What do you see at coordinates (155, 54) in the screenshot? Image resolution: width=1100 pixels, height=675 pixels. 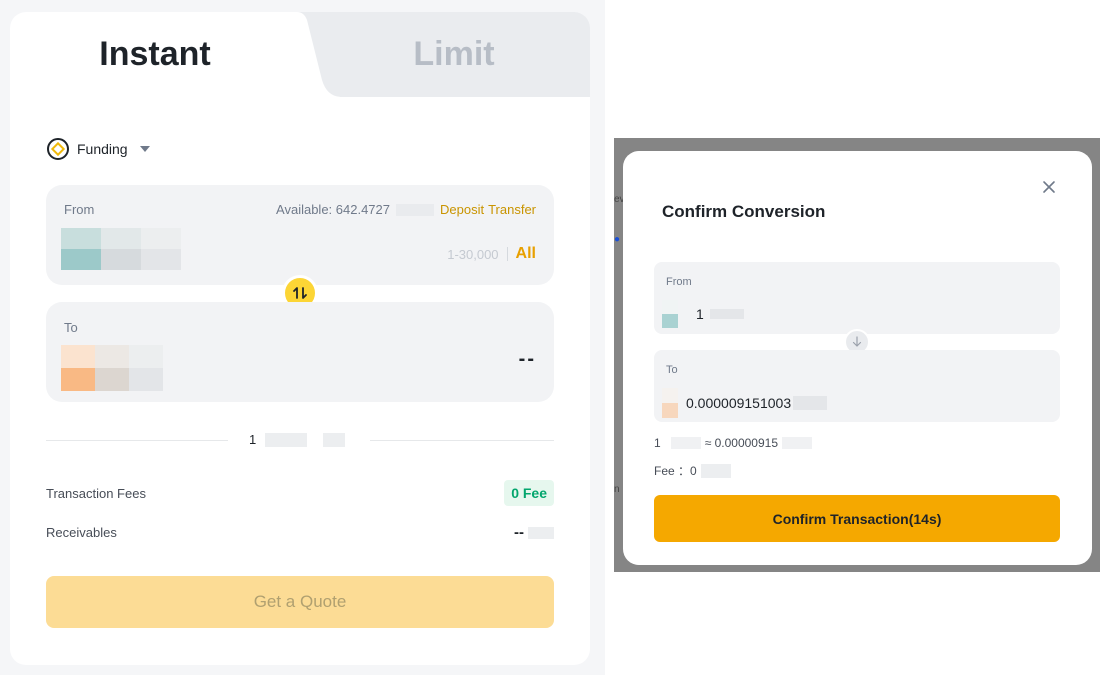 I see `tab-instant: Instant` at bounding box center [155, 54].